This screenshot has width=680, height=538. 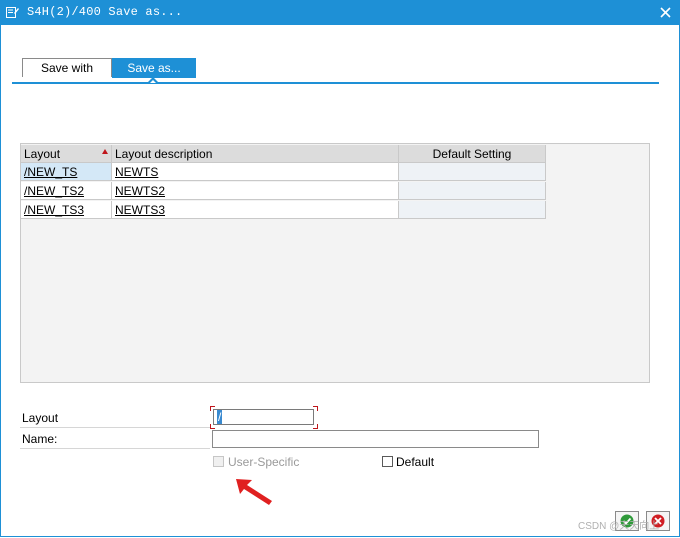 What do you see at coordinates (40, 439) in the screenshot?
I see `name-label: Name:` at bounding box center [40, 439].